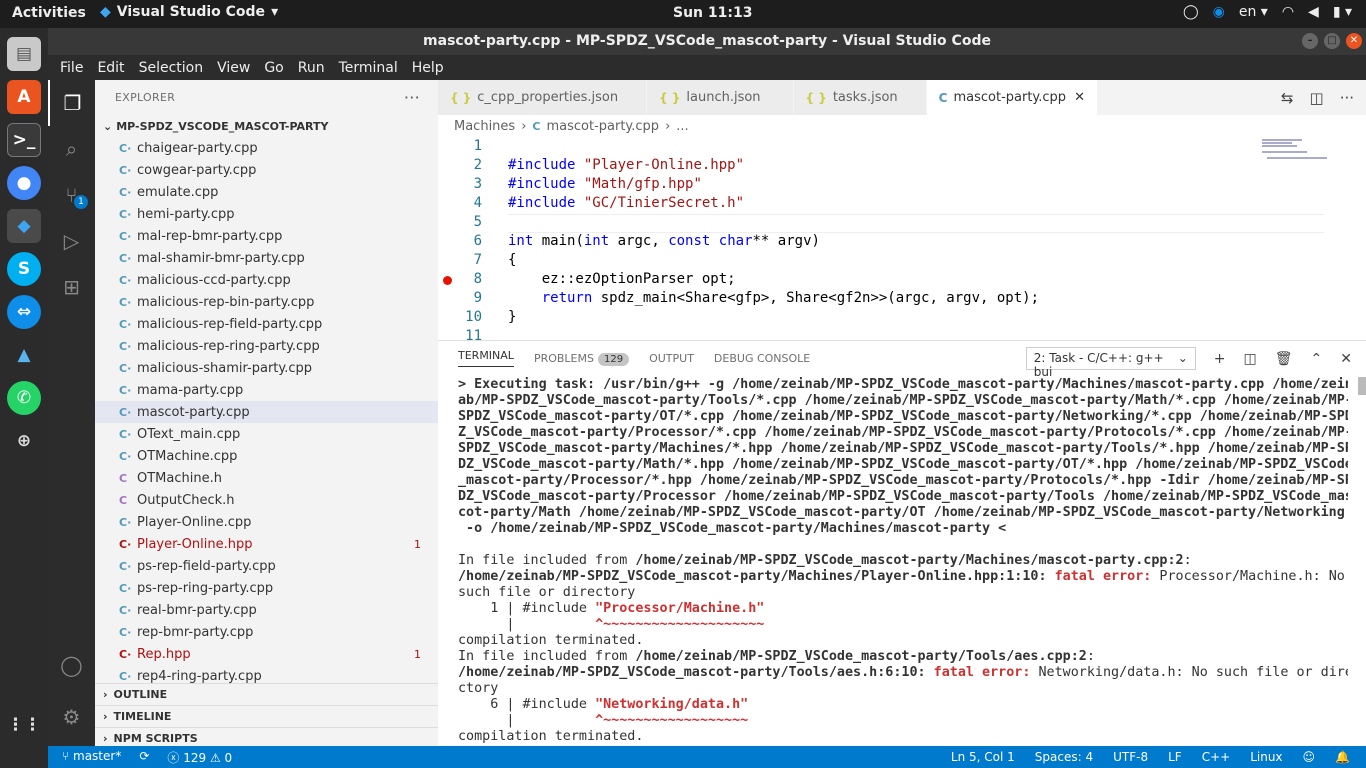  I want to click on new-terminal-icon: +, so click(1220, 359).